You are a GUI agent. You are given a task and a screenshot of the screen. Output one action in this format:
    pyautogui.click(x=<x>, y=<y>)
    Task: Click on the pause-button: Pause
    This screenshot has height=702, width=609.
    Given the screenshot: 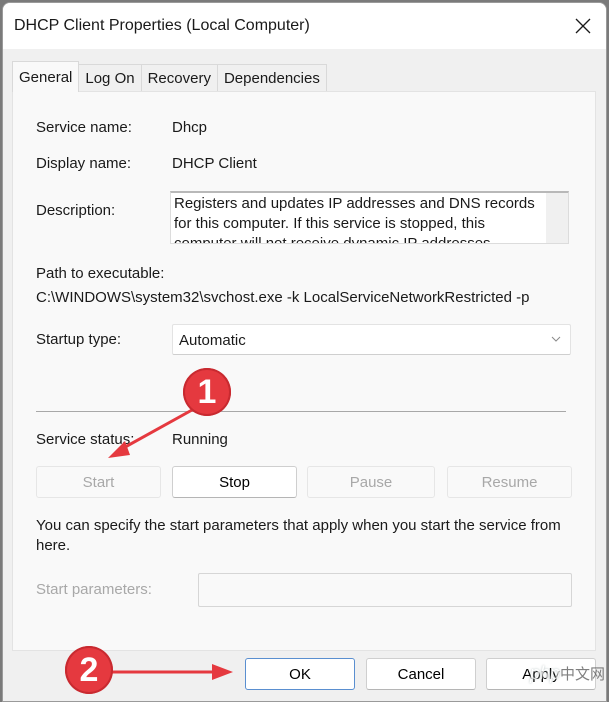 What is the action you would take?
    pyautogui.click(x=371, y=482)
    